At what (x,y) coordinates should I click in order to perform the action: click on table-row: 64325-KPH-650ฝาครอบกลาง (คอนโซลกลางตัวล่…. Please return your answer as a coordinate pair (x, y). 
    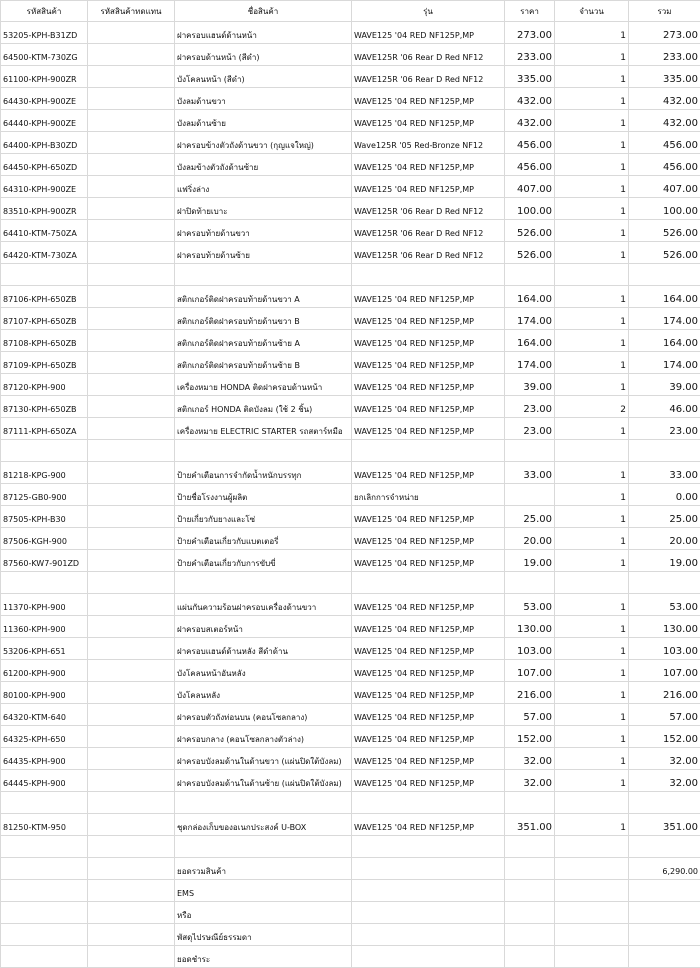
    Looking at the image, I should click on (350, 737).